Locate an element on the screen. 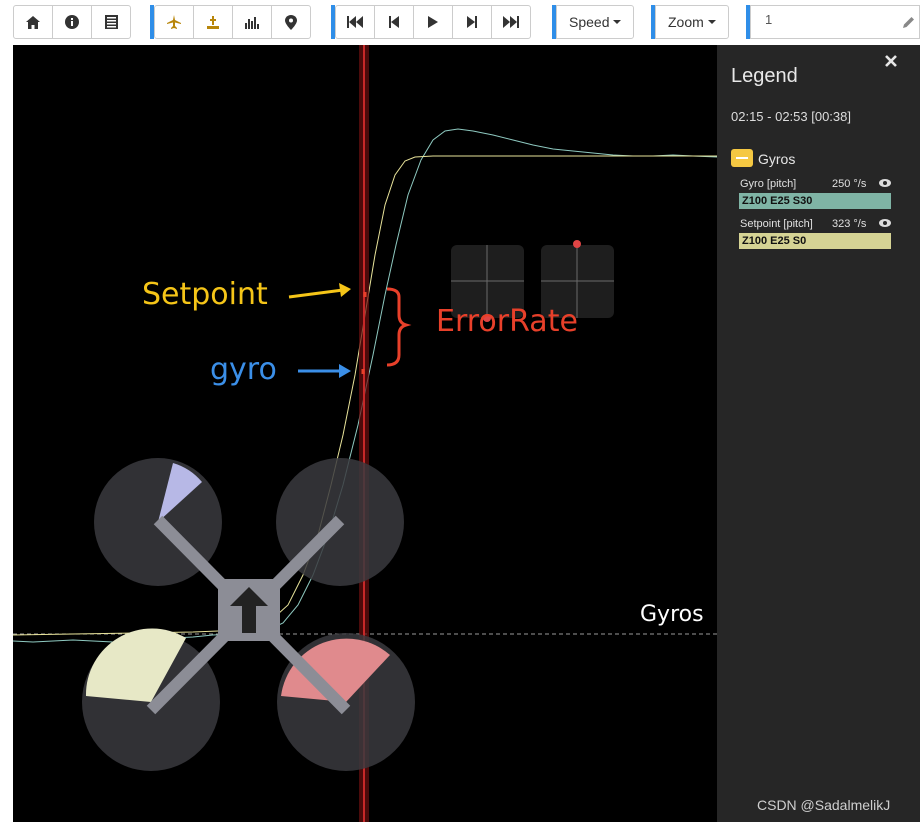 The height and width of the screenshot is (822, 920). frame-input: 1 is located at coordinates (835, 22).